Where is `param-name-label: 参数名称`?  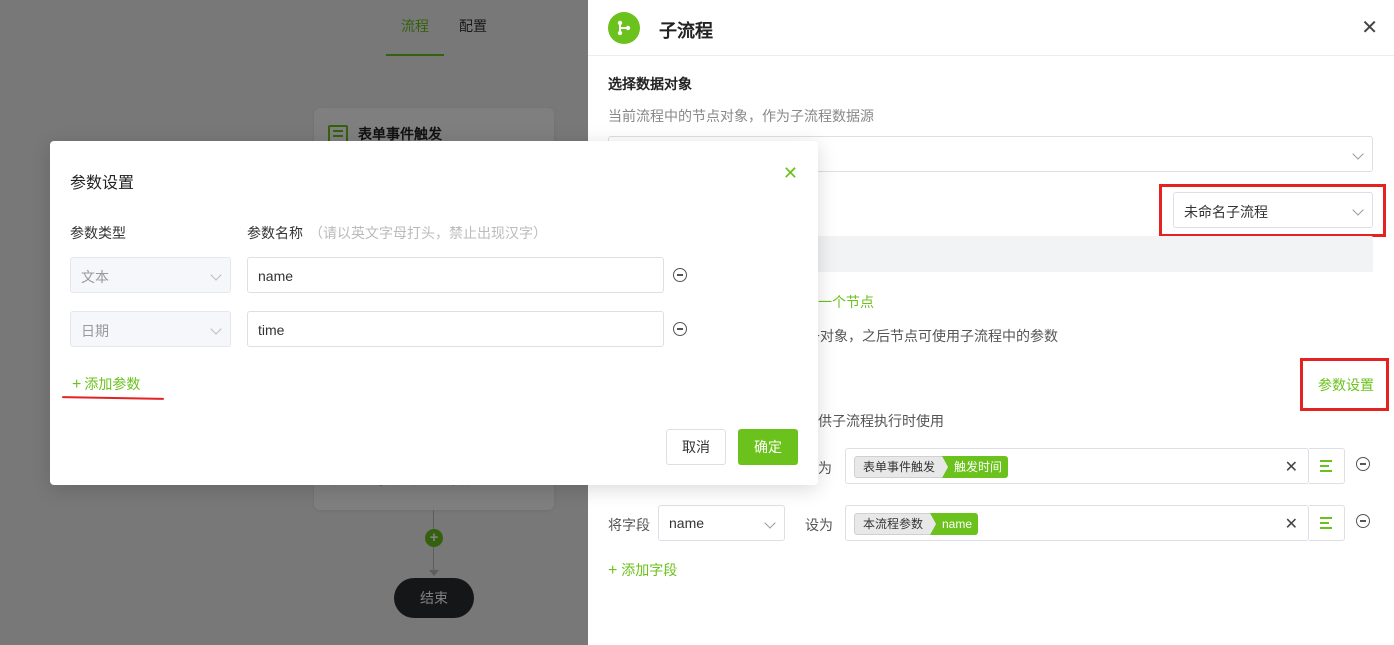 param-name-label: 参数名称 is located at coordinates (275, 233).